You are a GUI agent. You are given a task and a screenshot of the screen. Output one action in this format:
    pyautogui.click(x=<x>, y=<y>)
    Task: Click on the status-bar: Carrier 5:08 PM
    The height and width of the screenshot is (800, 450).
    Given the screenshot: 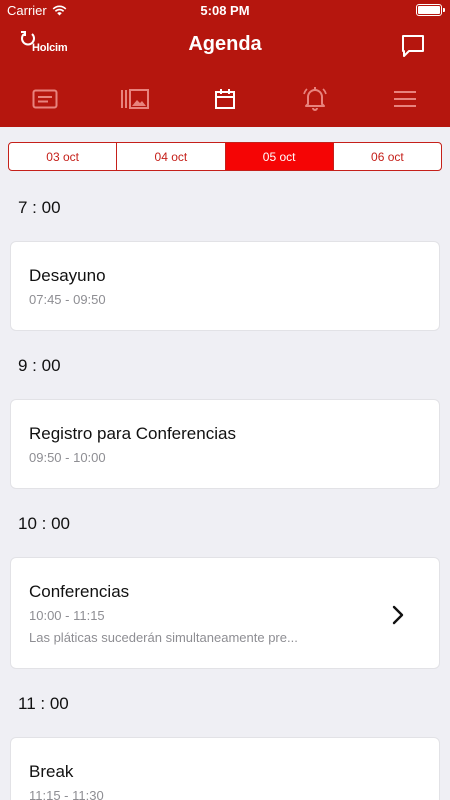 What is the action you would take?
    pyautogui.click(x=225, y=11)
    